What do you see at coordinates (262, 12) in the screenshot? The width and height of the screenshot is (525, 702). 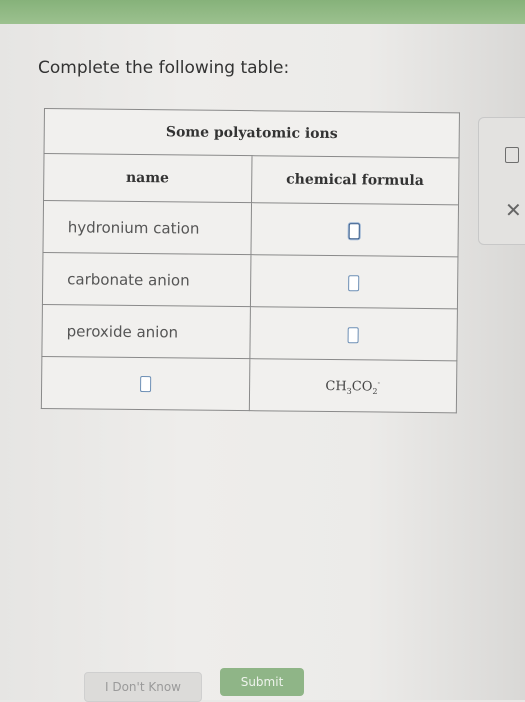 I see `top-bar` at bounding box center [262, 12].